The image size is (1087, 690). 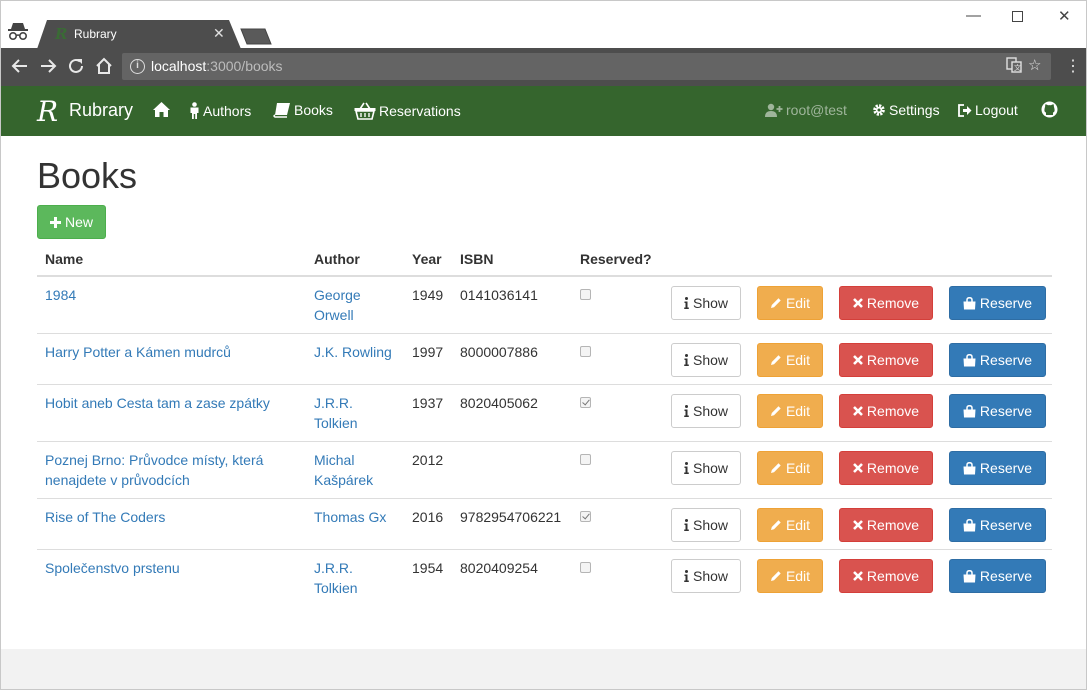 What do you see at coordinates (512, 470) in the screenshot?
I see `book-isbn` at bounding box center [512, 470].